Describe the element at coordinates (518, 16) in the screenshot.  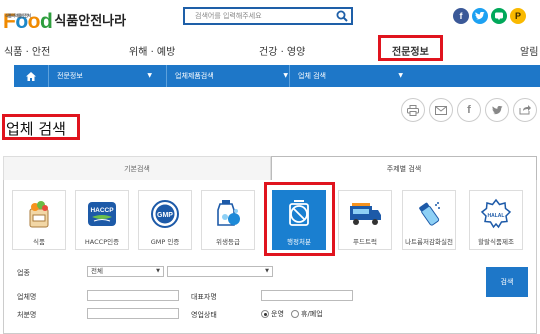
I see `kakaostory-icon: P` at that location.